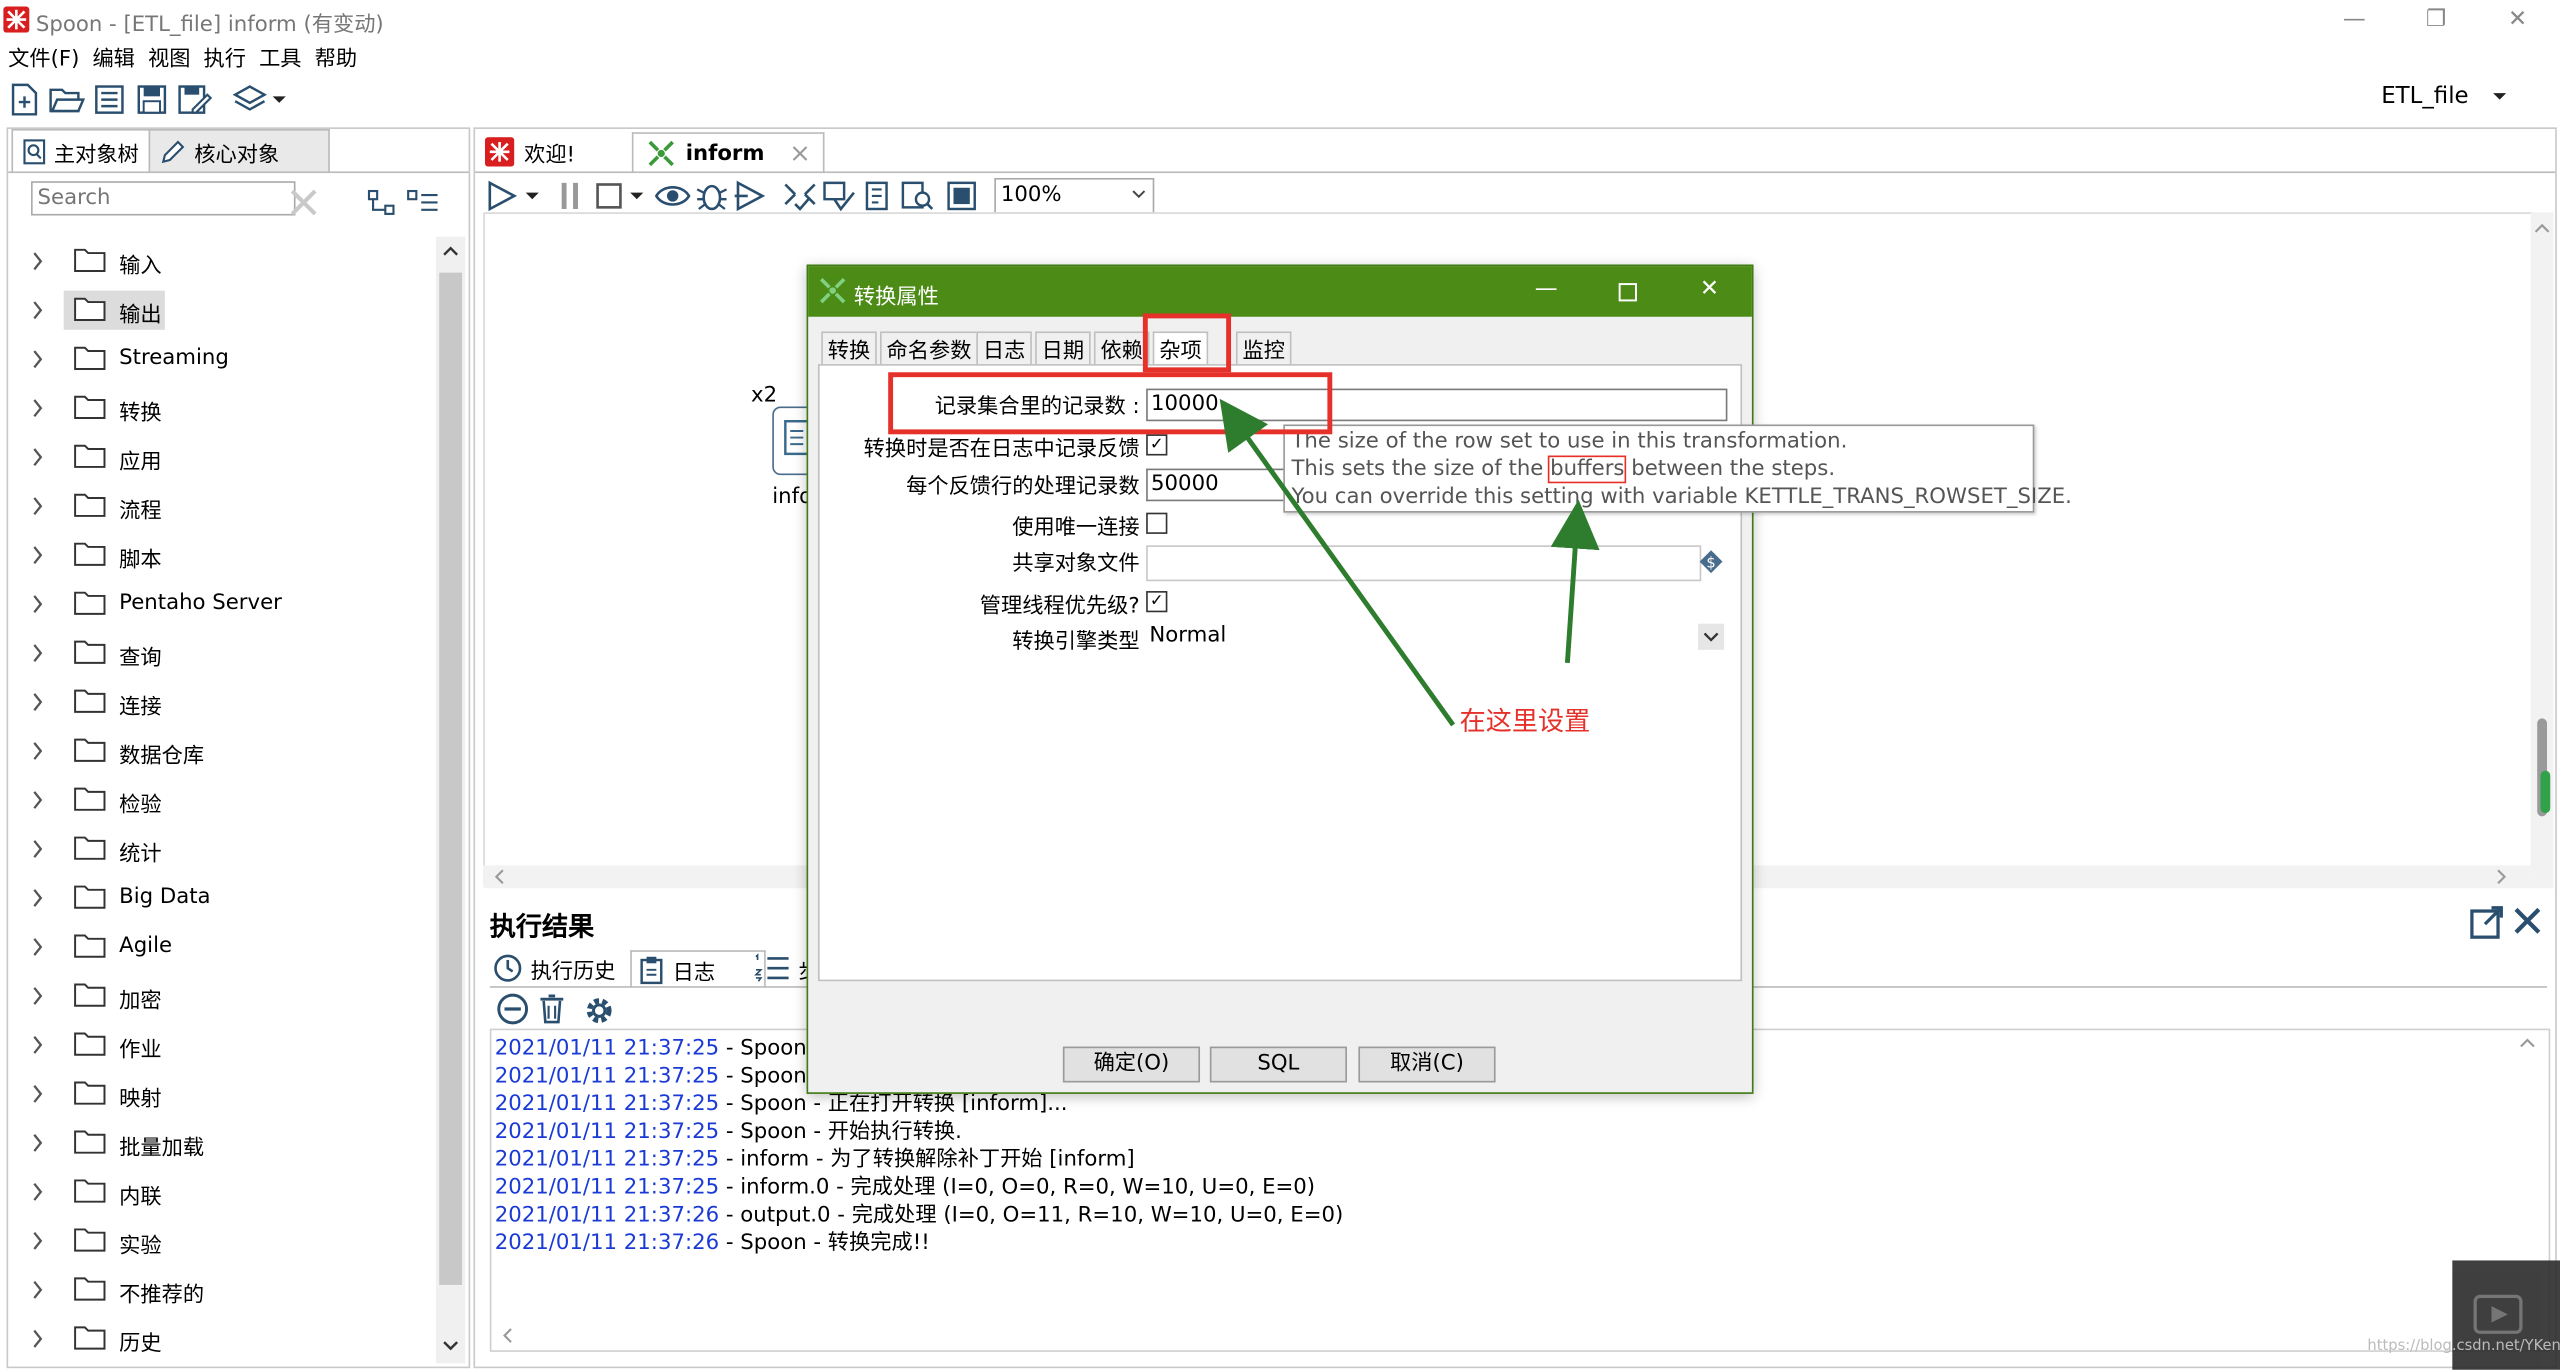 Image resolution: width=2560 pixels, height=1370 pixels. I want to click on play-icon, so click(2498, 1314).